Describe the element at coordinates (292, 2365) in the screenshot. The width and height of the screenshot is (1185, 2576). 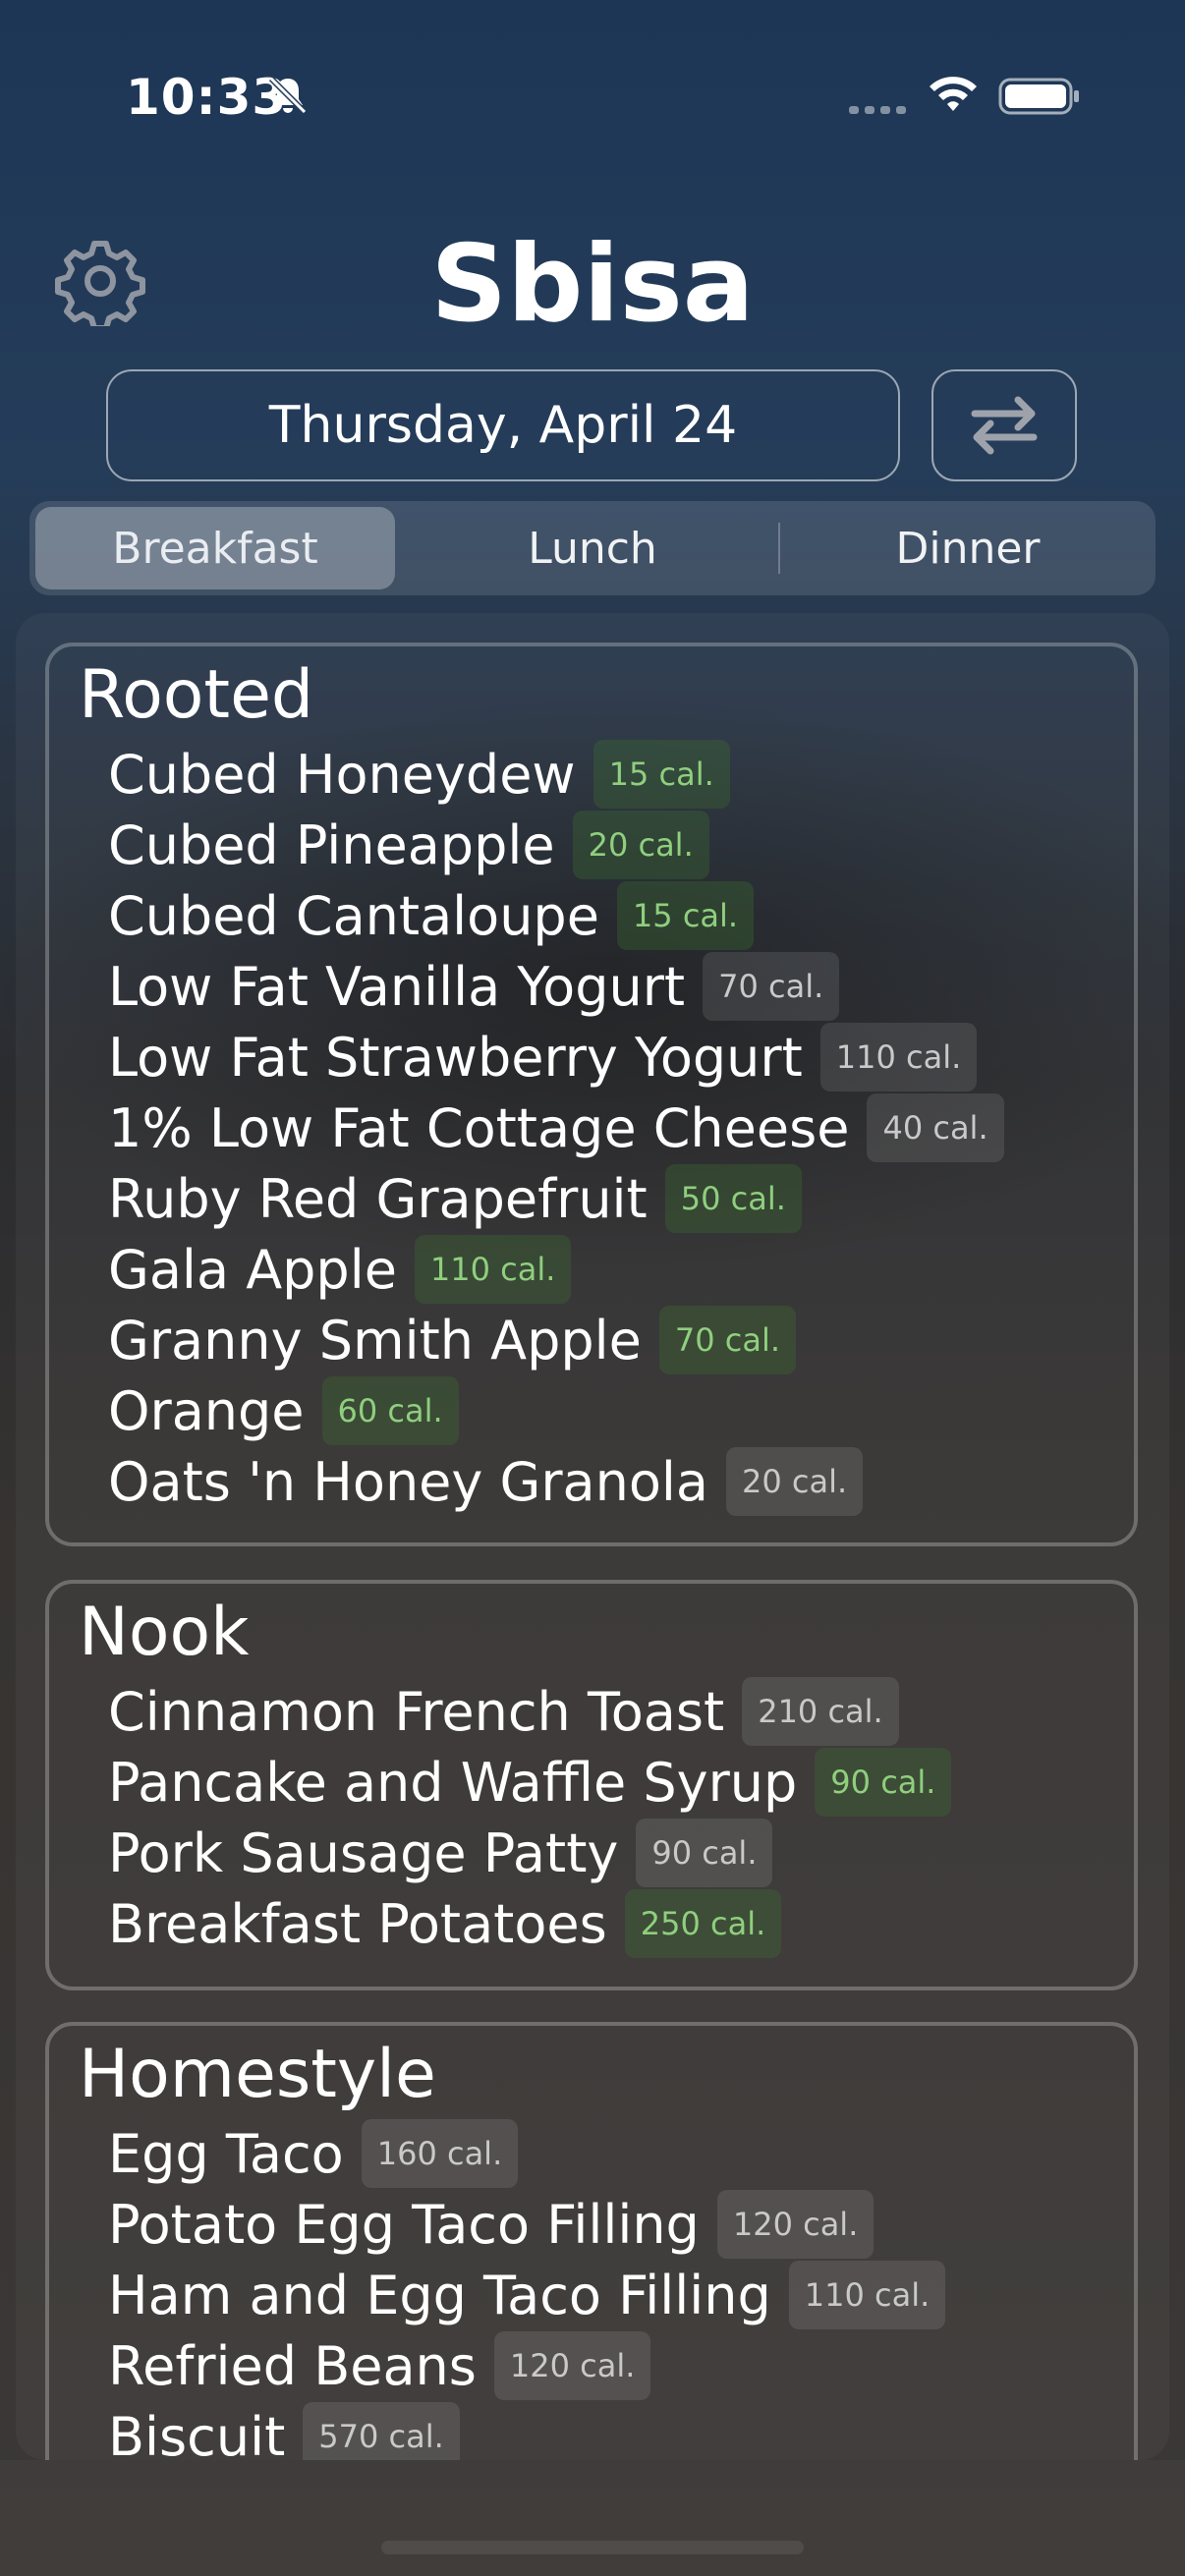
I see `item-name: Refried Beans` at that location.